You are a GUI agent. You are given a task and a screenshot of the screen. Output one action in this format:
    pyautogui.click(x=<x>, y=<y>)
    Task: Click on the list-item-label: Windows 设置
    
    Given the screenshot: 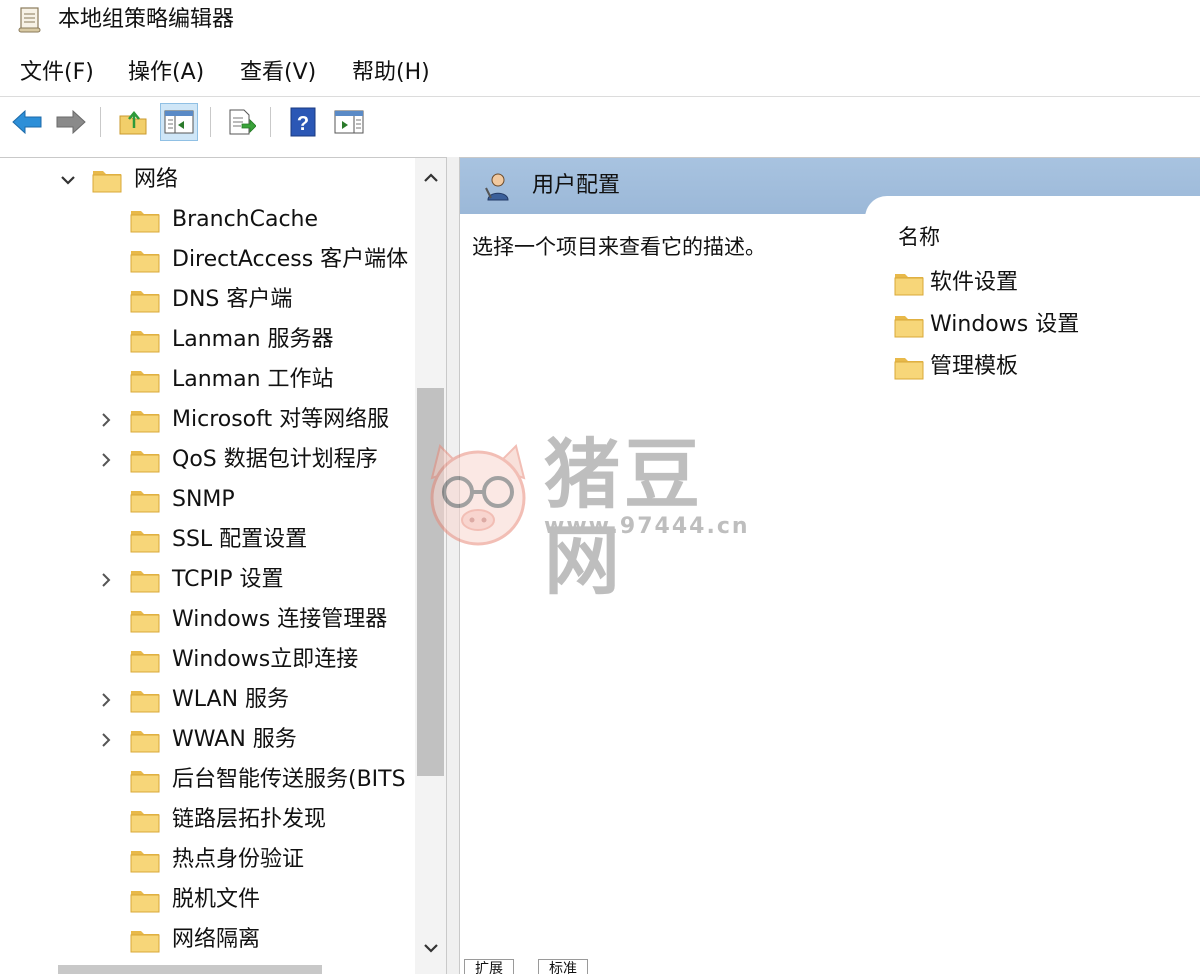 What is the action you would take?
    pyautogui.click(x=1005, y=324)
    